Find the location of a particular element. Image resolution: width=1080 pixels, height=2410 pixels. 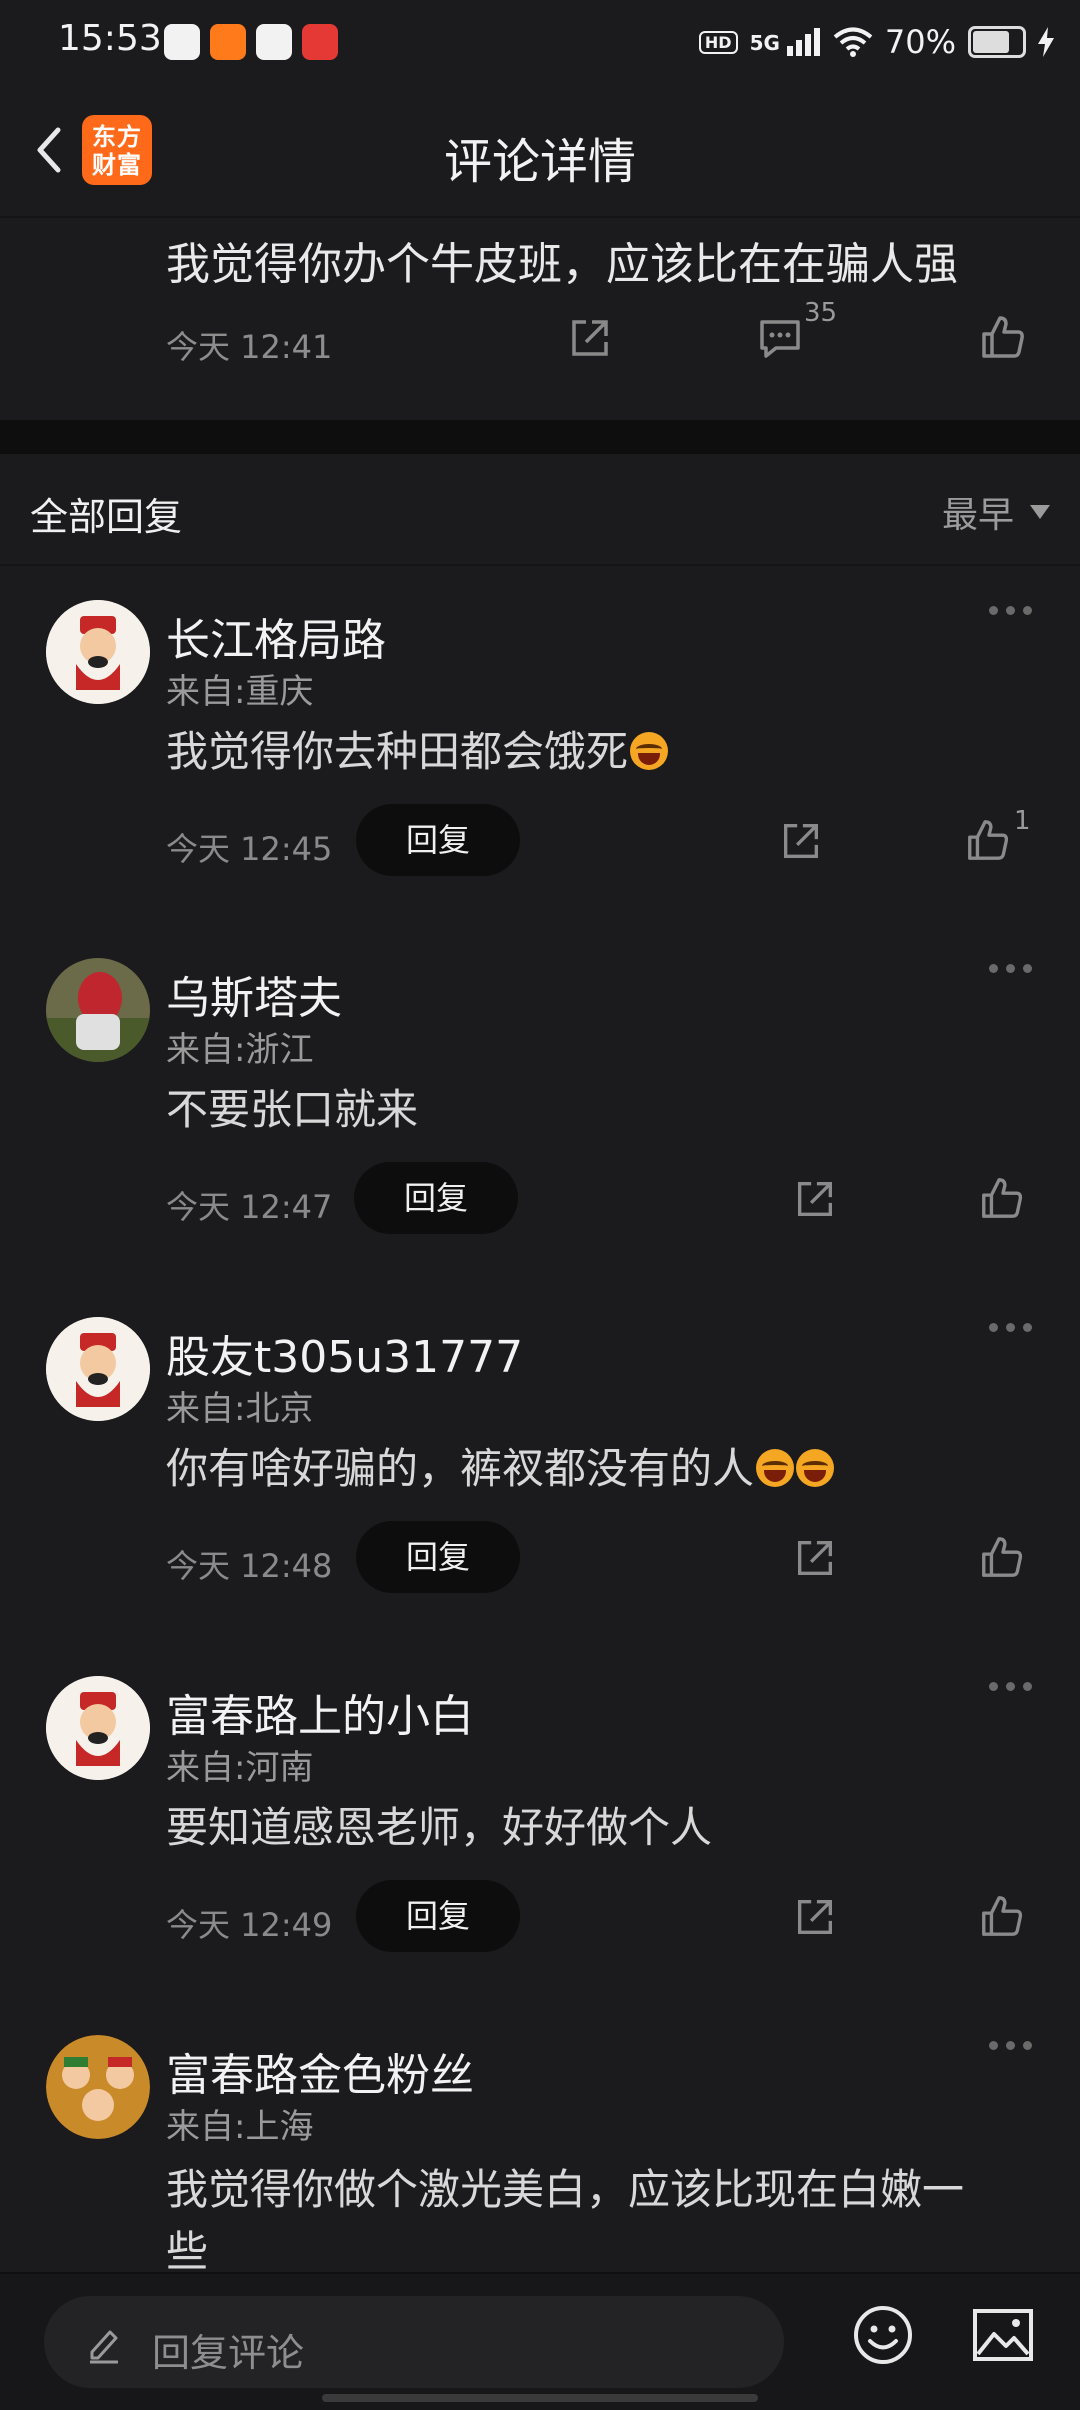

comment-text-line1: 我觉得你做个激光美白，应该比现在白嫩一 is located at coordinates (565, 2189).